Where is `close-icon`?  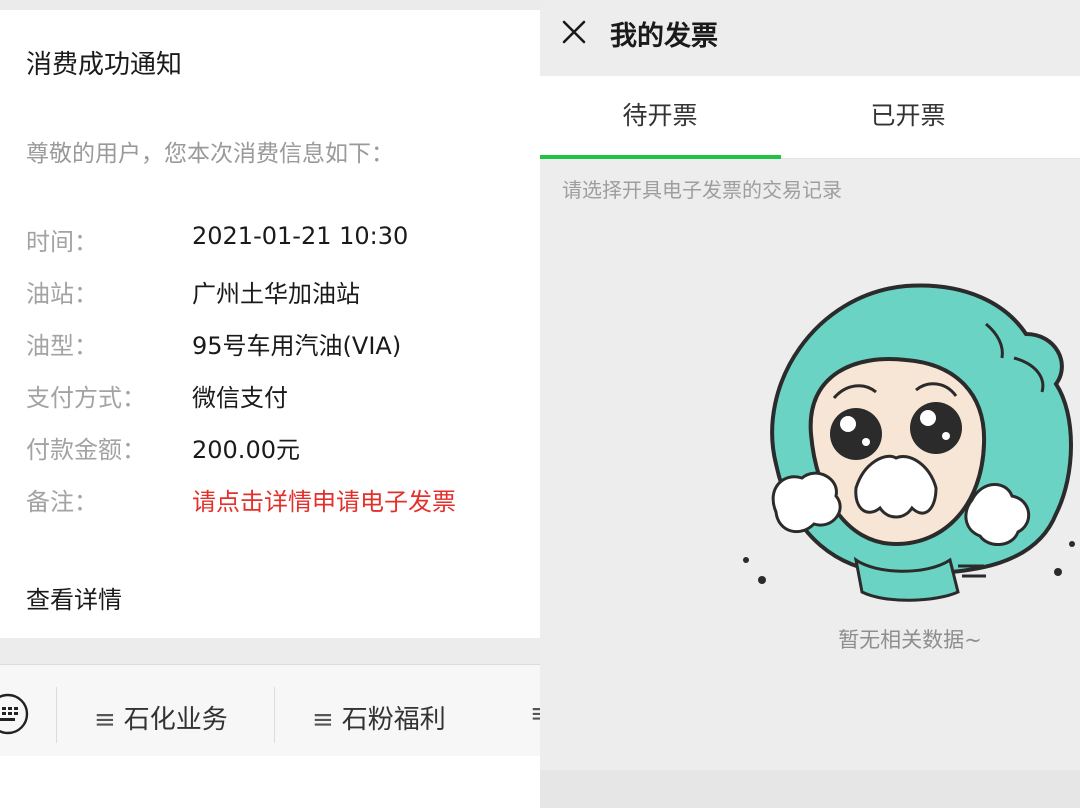
close-icon is located at coordinates (574, 32).